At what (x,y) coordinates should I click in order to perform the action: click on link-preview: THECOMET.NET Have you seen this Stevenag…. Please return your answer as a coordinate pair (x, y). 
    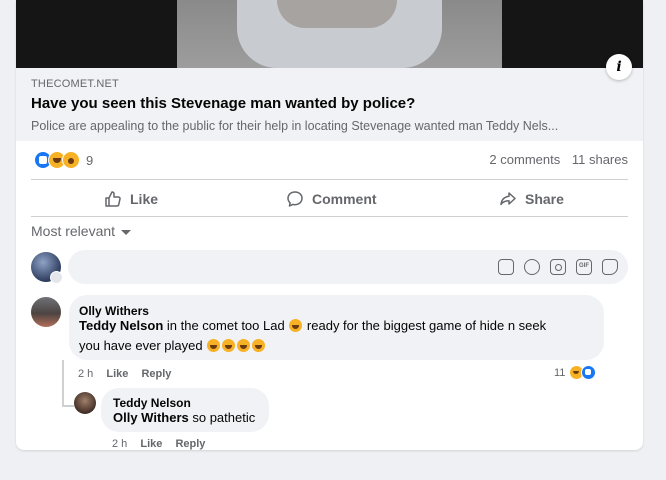
    Looking at the image, I should click on (329, 104).